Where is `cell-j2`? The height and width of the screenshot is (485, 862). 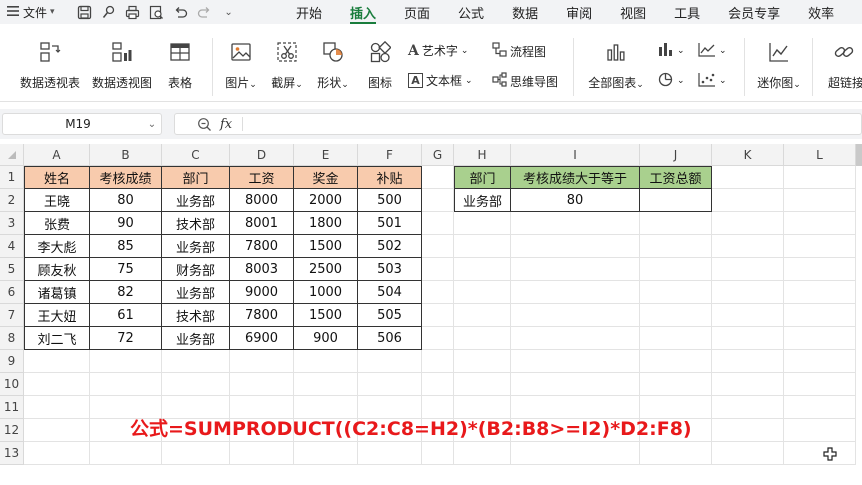
cell-j2 is located at coordinates (676, 200).